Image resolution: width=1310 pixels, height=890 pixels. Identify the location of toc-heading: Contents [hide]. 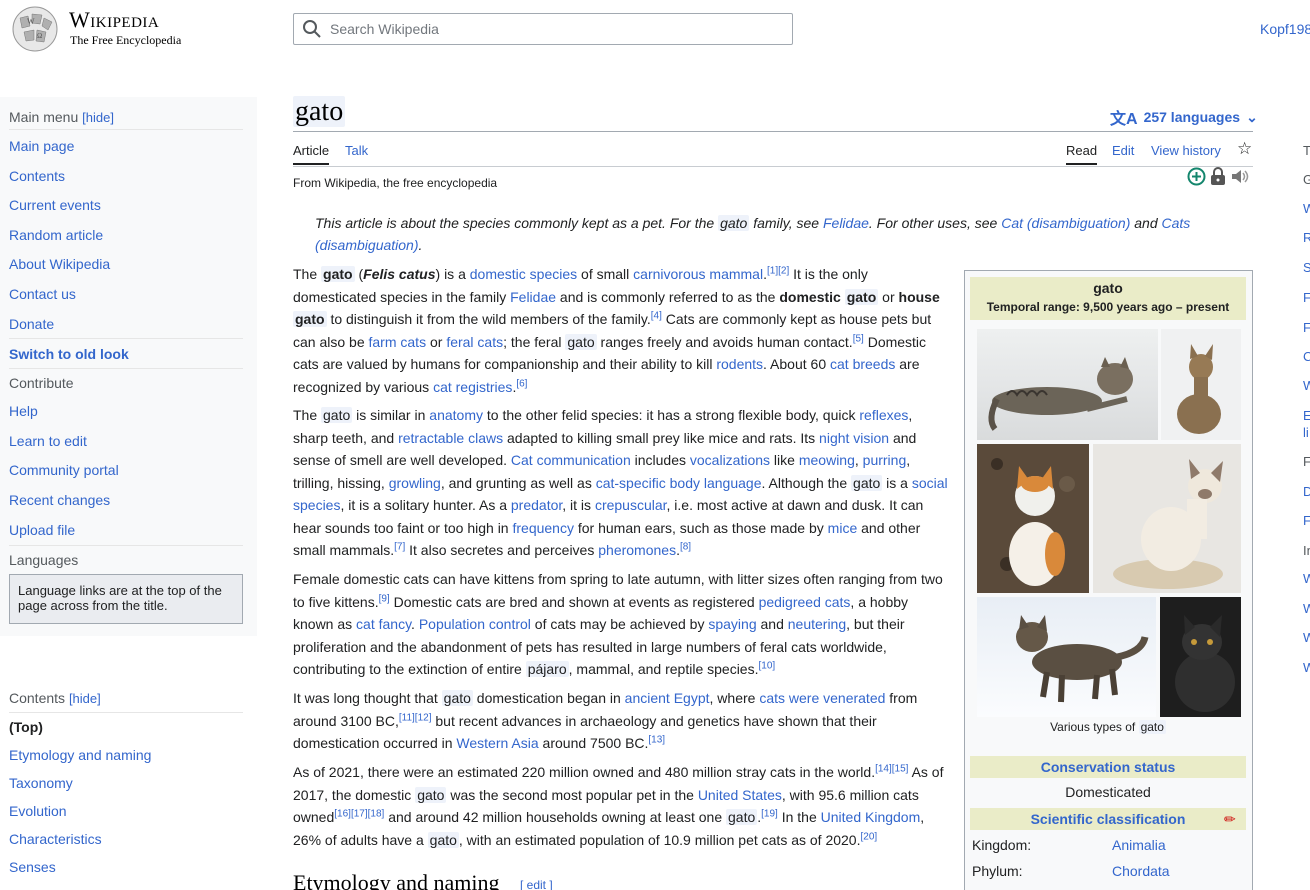
(55, 698).